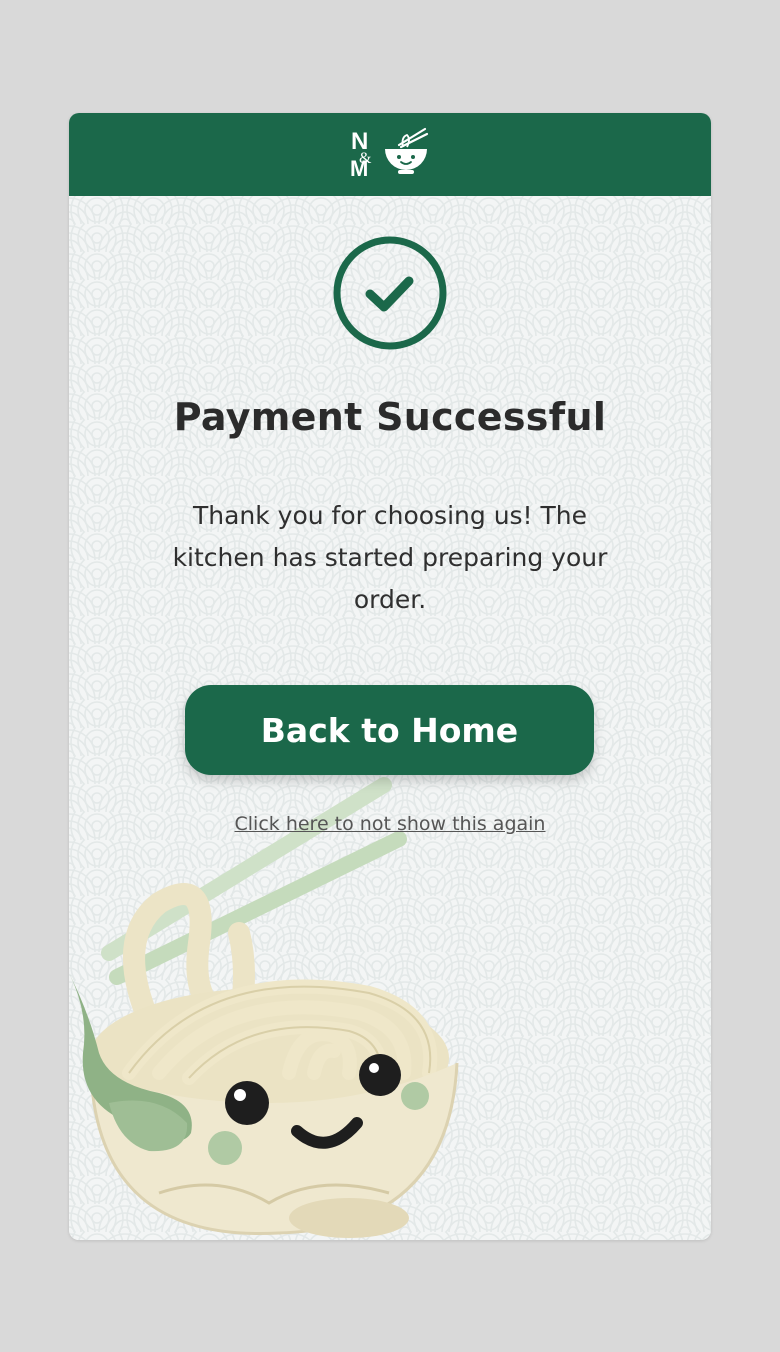 The height and width of the screenshot is (1352, 780). Describe the element at coordinates (407, 150) in the screenshot. I see `logo-bowl-icon` at that location.